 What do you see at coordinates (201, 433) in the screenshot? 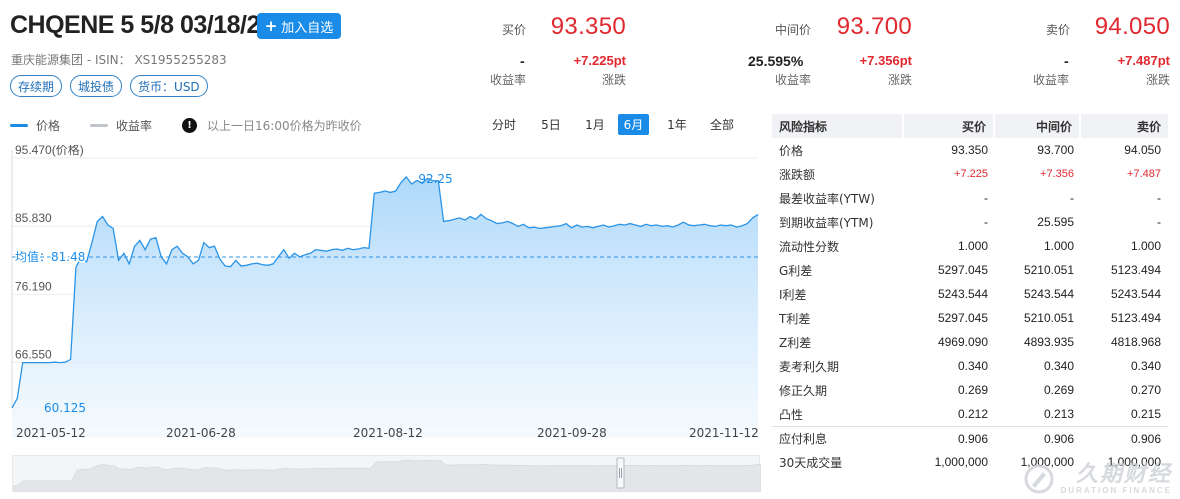
I see `x-tick-label: 2021-06-28` at bounding box center [201, 433].